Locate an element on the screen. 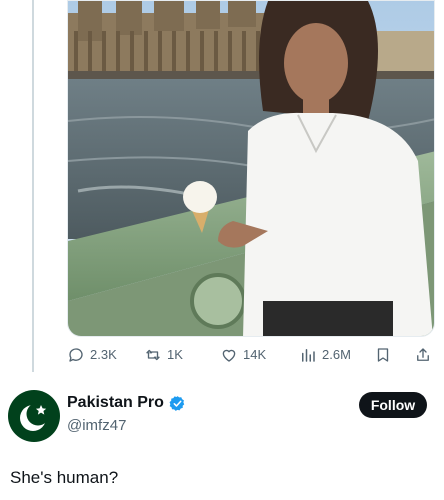  post-action-bar: 2.3K 1K 14K 2.6M is located at coordinates (253, 355).